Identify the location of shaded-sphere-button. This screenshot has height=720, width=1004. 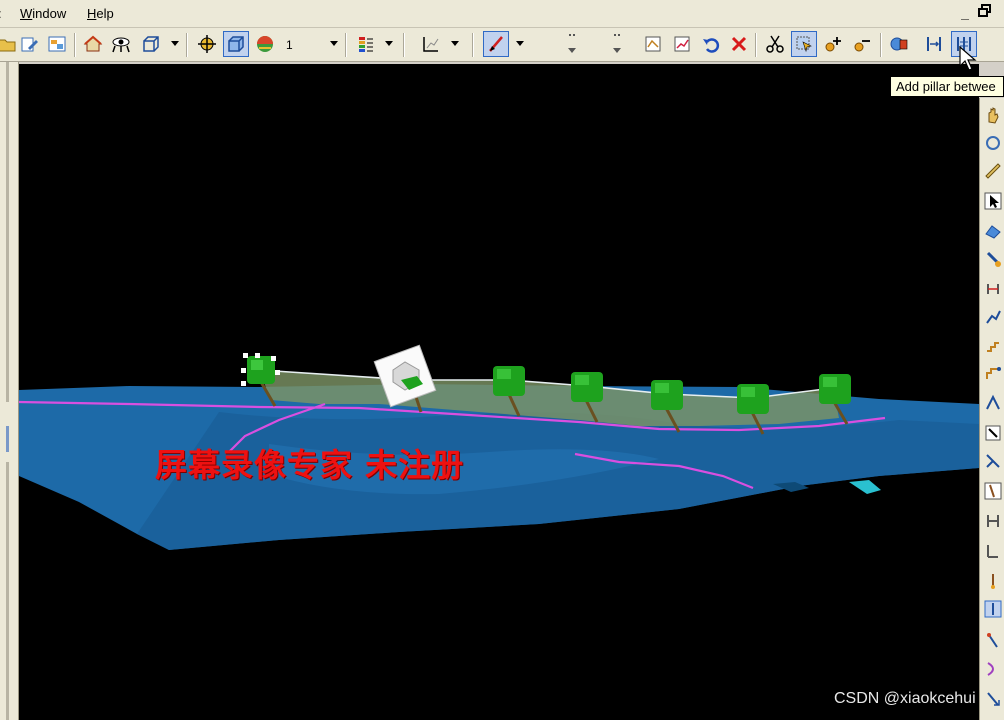
(265, 44).